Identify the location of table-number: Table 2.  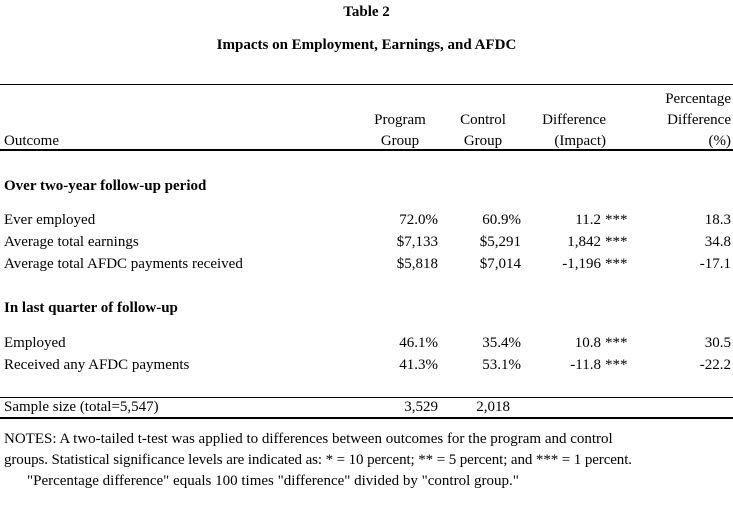
(366, 12).